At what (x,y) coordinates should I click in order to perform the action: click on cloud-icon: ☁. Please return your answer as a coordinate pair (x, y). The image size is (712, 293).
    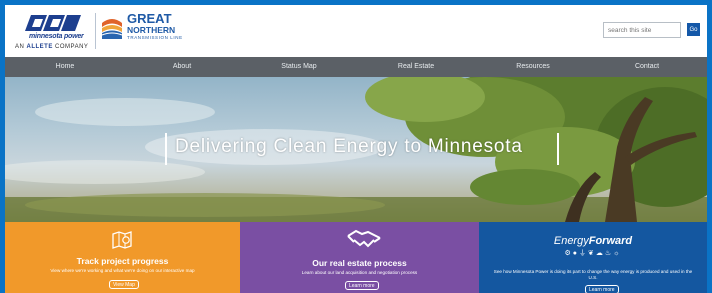
    Looking at the image, I should click on (600, 253).